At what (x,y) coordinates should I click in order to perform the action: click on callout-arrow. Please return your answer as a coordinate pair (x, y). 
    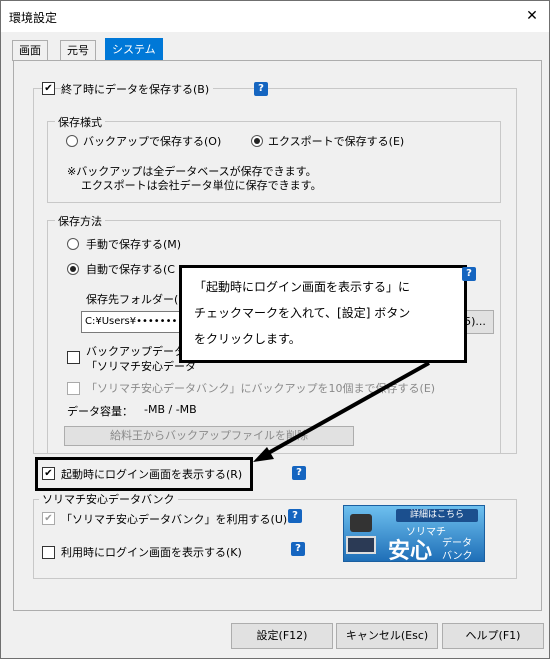
    Looking at the image, I should click on (341, 411).